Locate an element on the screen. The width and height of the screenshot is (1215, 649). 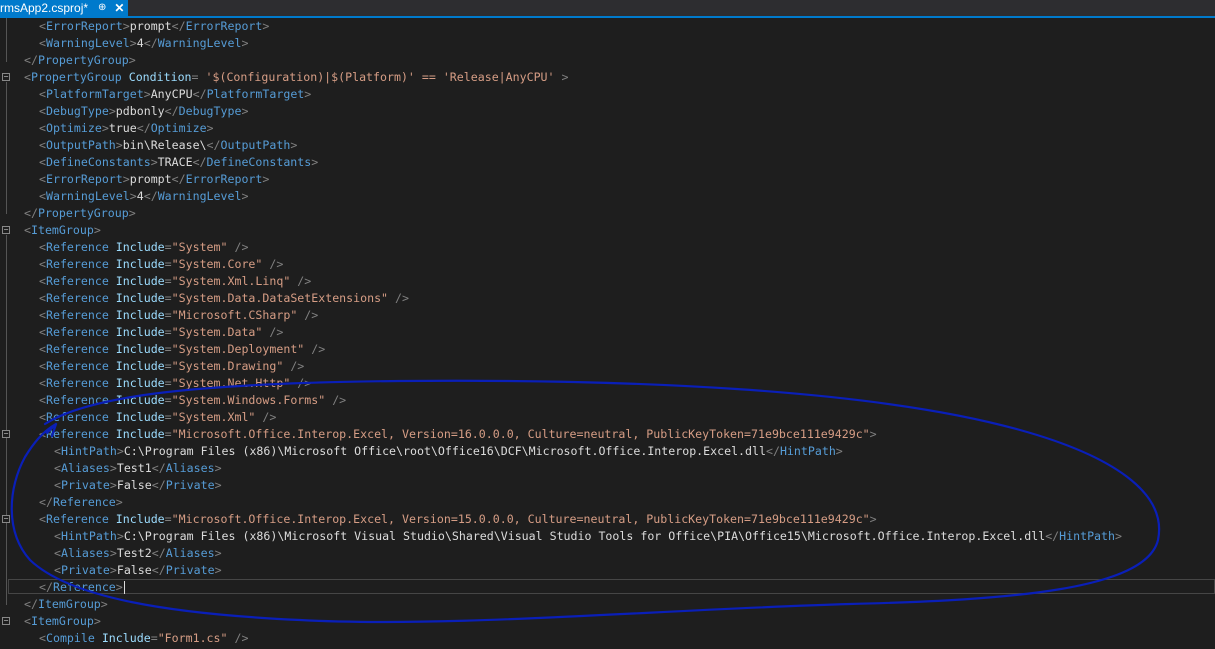
code-token: OutputPath is located at coordinates (80, 145).